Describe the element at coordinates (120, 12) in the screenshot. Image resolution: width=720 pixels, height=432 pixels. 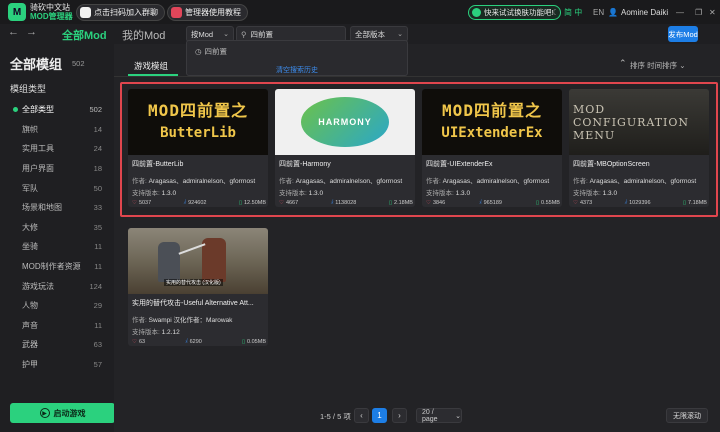
I see `join-group-button: 点击扫码加入群聊` at that location.